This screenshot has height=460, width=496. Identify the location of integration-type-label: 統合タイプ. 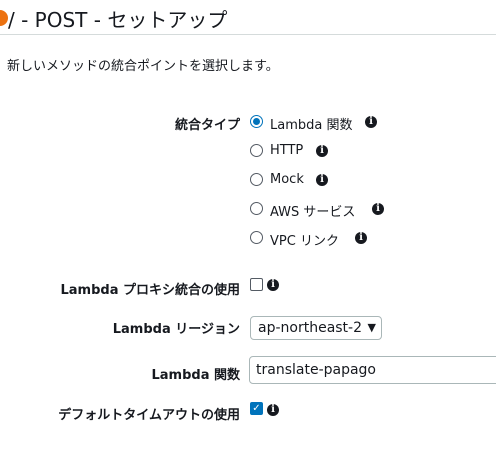
(207, 125).